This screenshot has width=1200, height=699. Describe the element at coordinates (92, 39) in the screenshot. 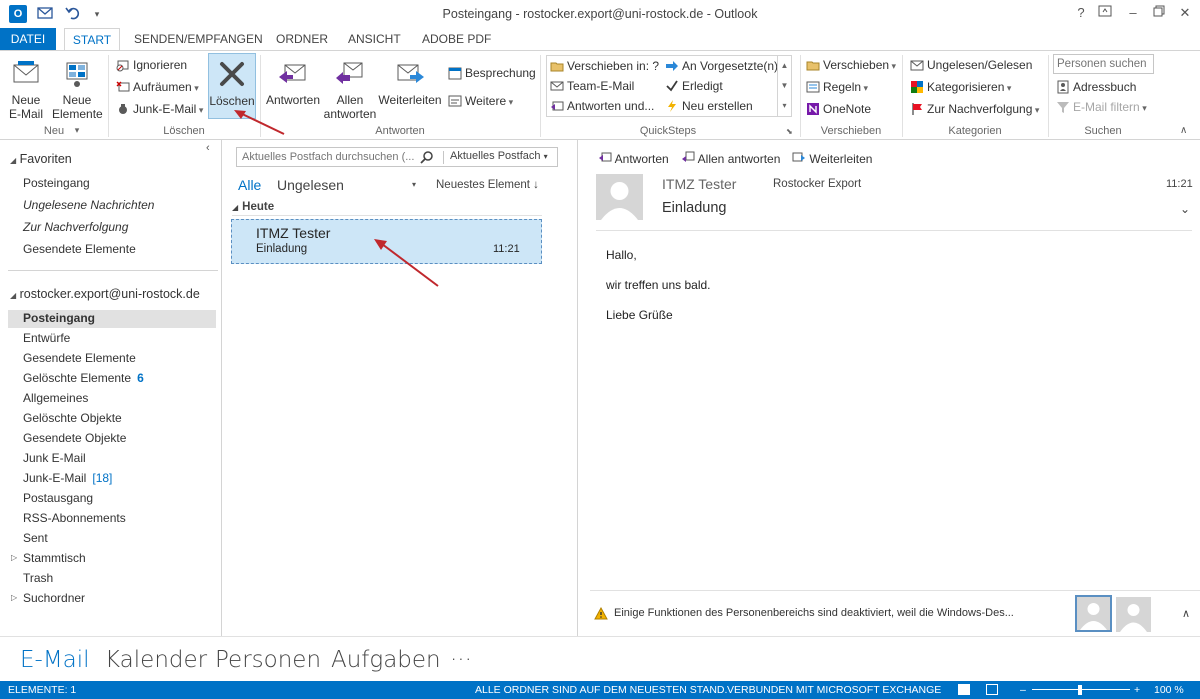

I see `tab-start: START` at that location.